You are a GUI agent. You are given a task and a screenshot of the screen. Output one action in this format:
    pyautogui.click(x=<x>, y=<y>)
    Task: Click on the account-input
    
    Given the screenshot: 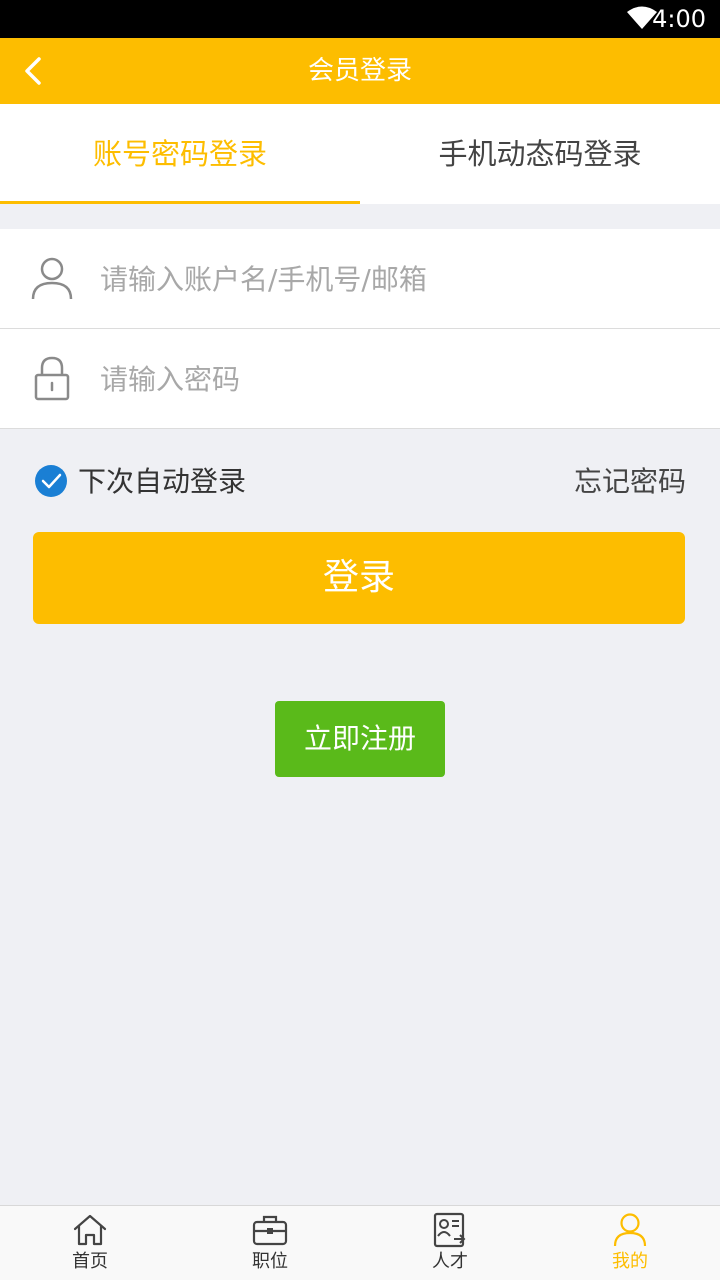 What is the action you would take?
    pyautogui.click(x=395, y=279)
    